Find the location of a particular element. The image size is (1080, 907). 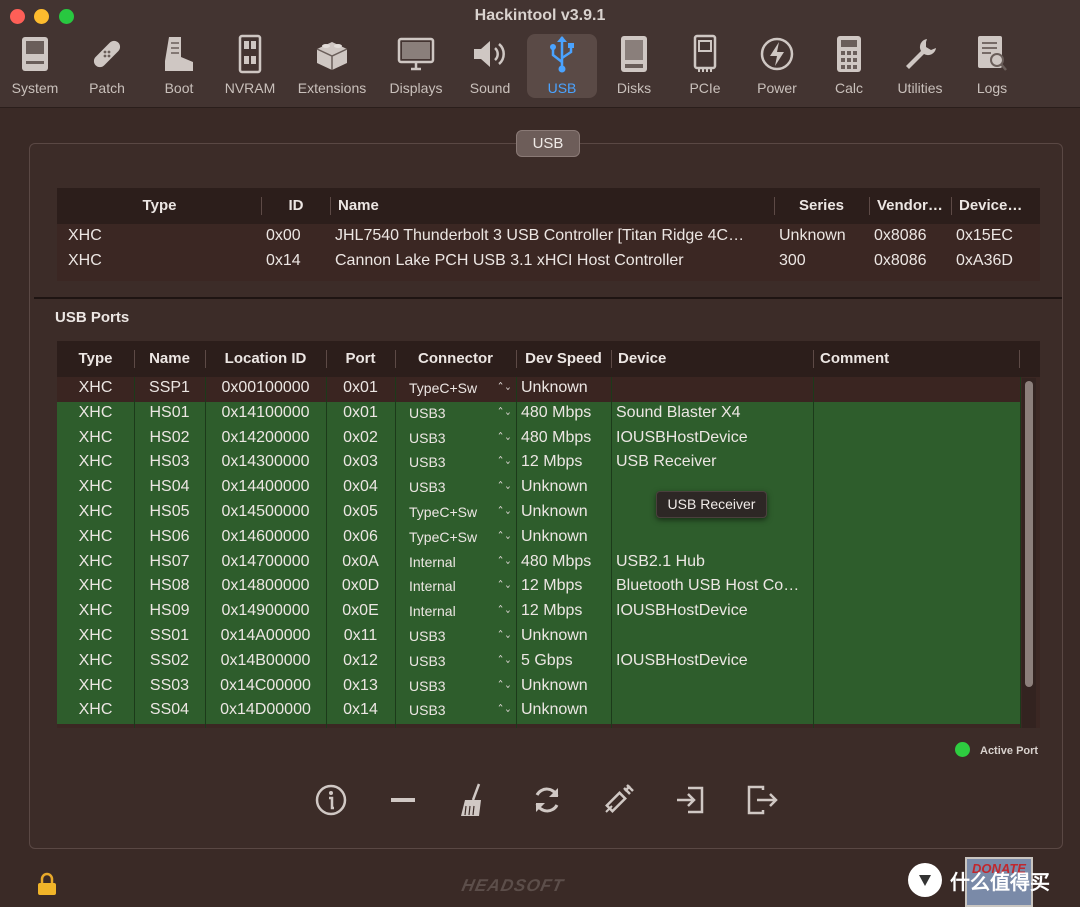

toolbar-usb-button: USB is located at coordinates (562, 66).